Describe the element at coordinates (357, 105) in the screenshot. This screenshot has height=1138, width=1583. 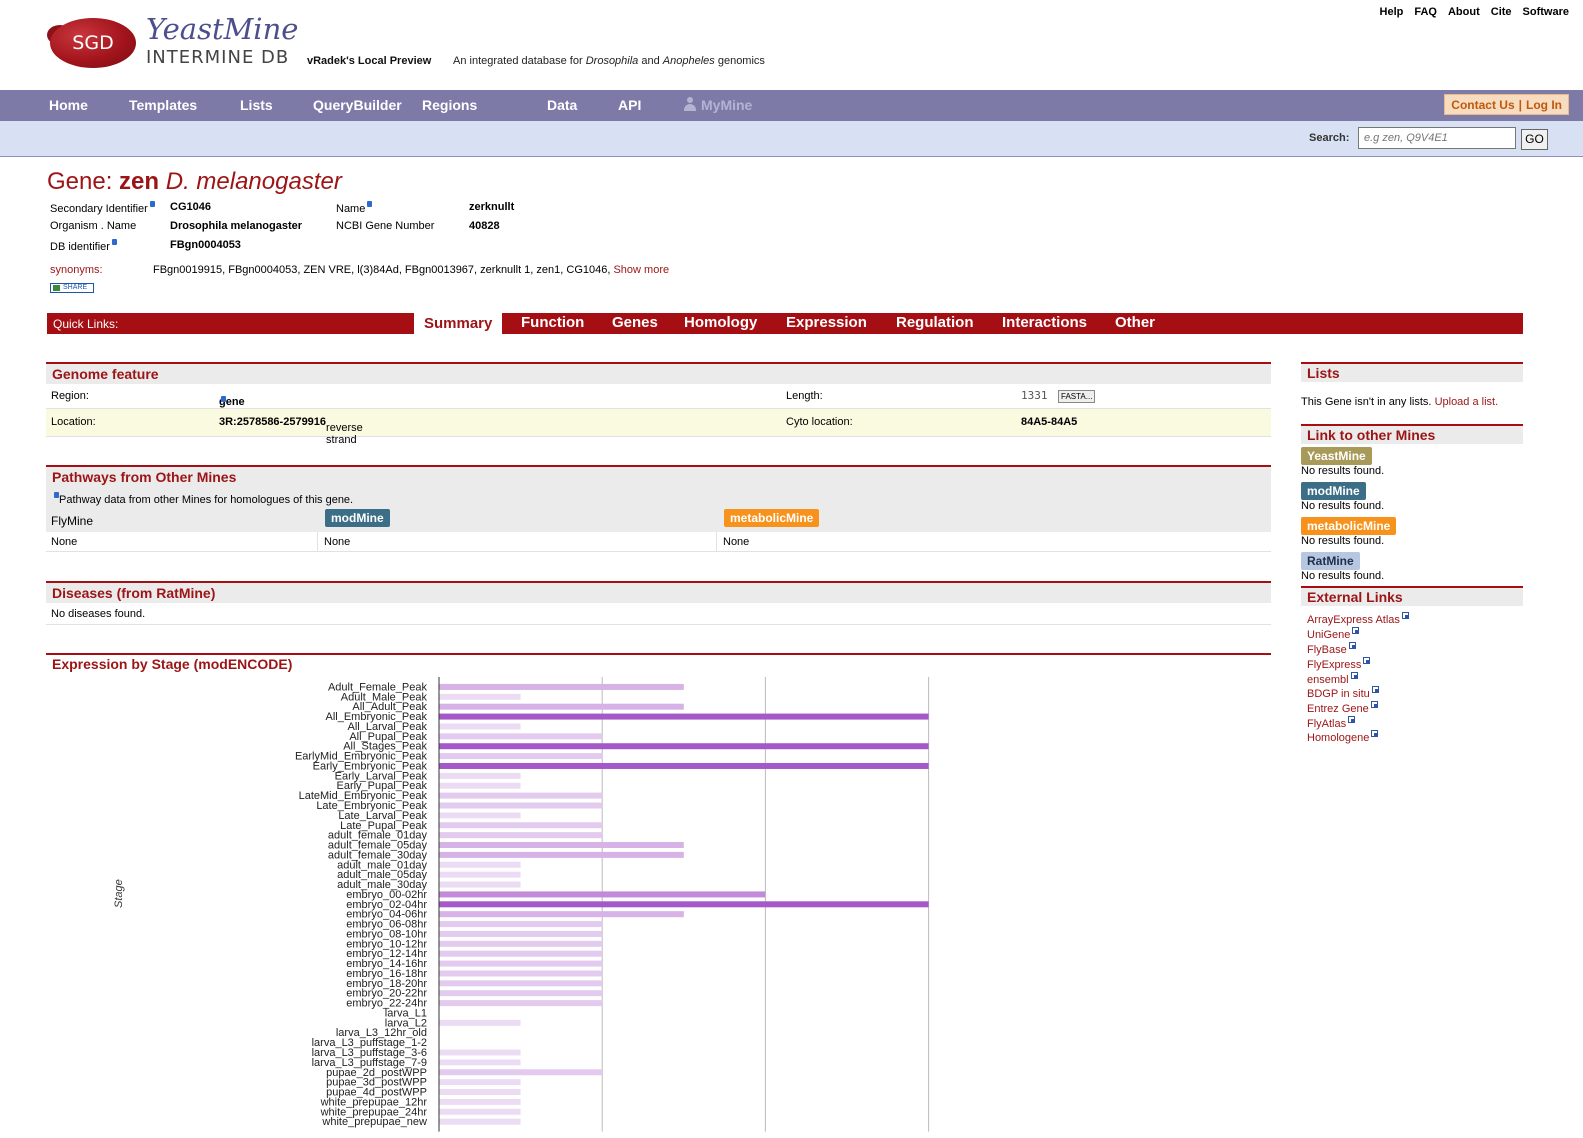
I see `menu-querybuilder: QueryBuilder` at that location.